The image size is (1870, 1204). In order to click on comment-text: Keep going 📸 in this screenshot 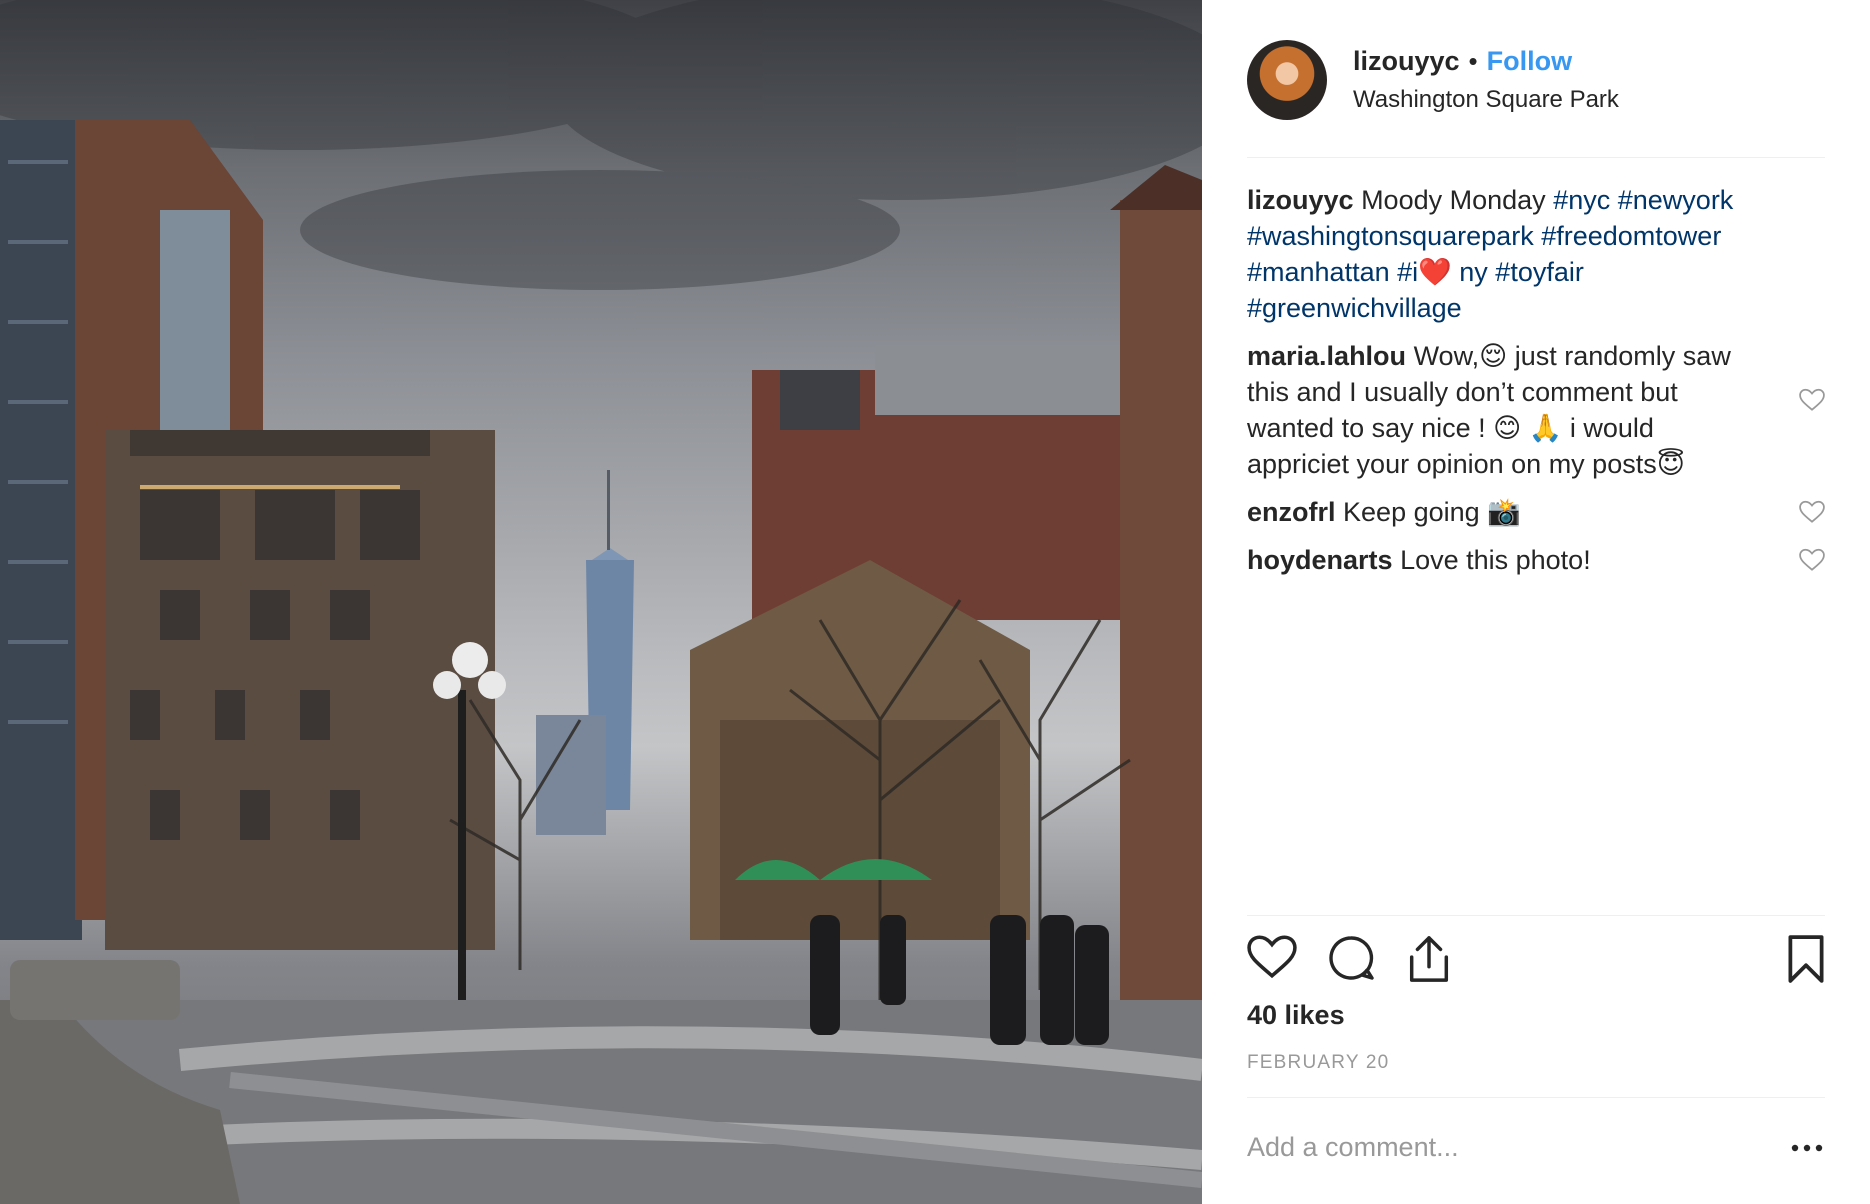, I will do `click(1432, 512)`.